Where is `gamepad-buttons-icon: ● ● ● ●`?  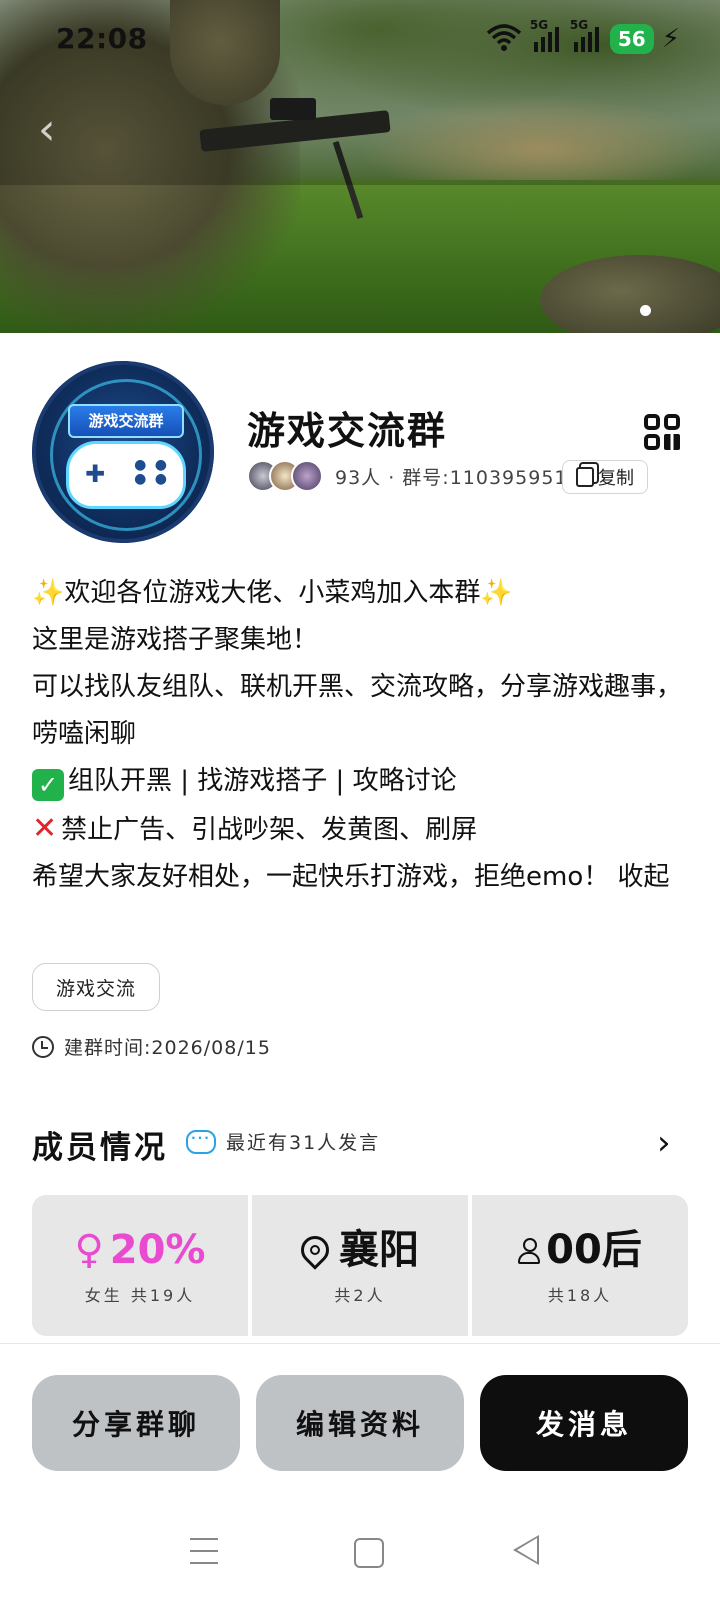 gamepad-buttons-icon: ● ● ● ● is located at coordinates (151, 472).